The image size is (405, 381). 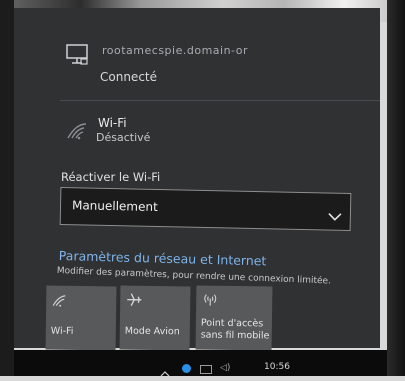 I want to click on quick-action-wifi-label: Wi-Fi, so click(x=62, y=332).